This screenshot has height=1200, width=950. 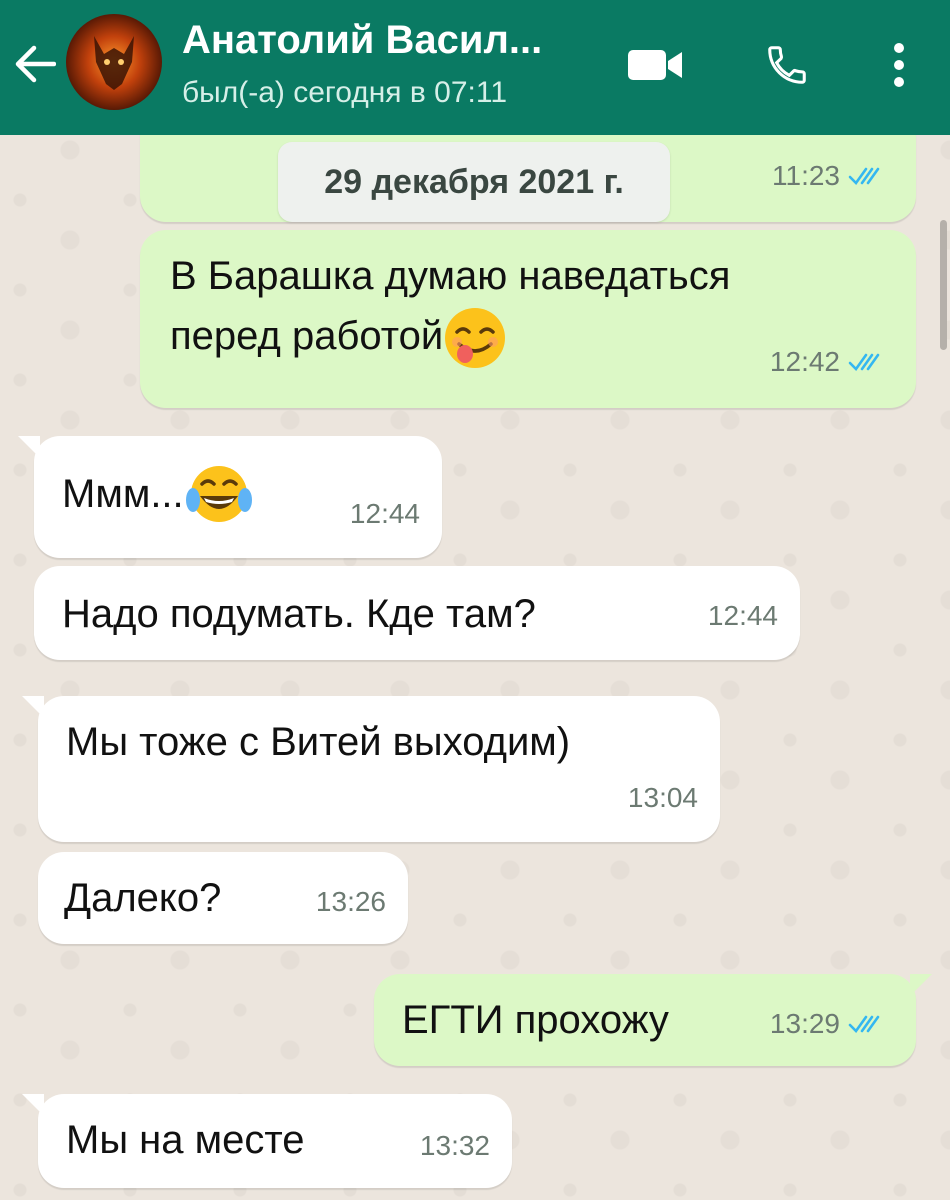 I want to click on video-call-button, so click(x=655, y=65).